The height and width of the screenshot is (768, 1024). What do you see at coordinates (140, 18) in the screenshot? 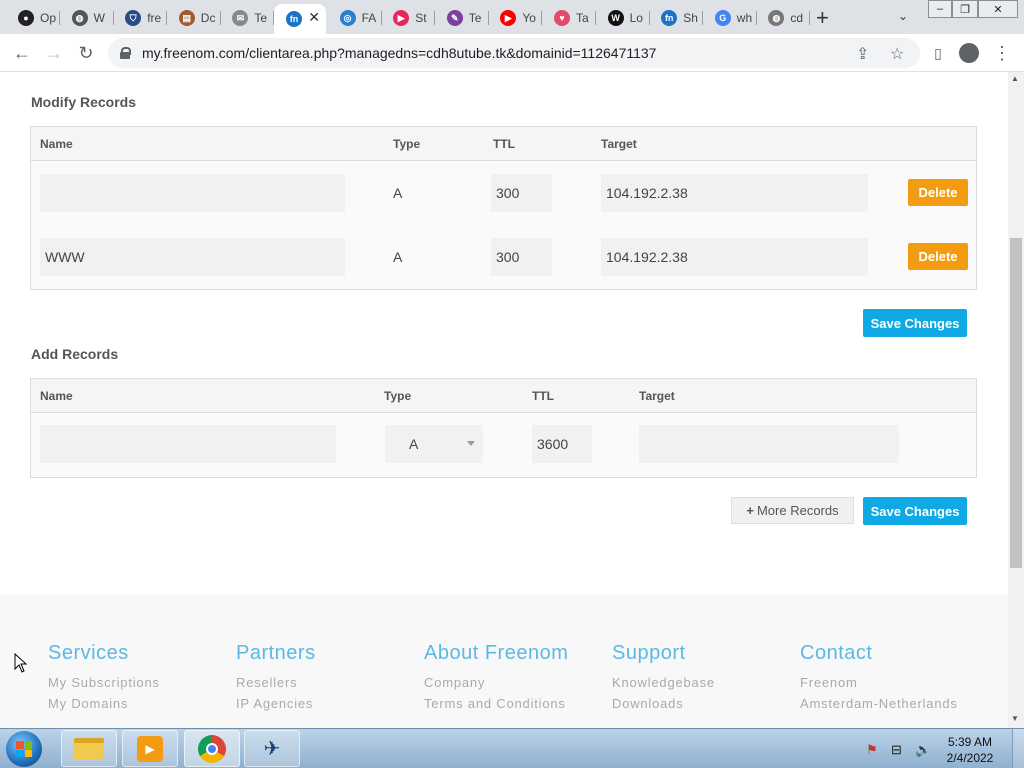
I see `browser-tab: ⛉ fre` at bounding box center [140, 18].